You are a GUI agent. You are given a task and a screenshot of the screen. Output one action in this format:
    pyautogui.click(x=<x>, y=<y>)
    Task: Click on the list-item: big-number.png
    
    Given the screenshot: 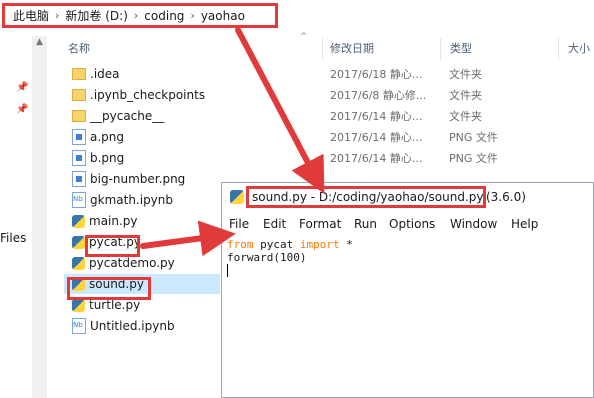 What is the action you would take?
    pyautogui.click(x=143, y=179)
    